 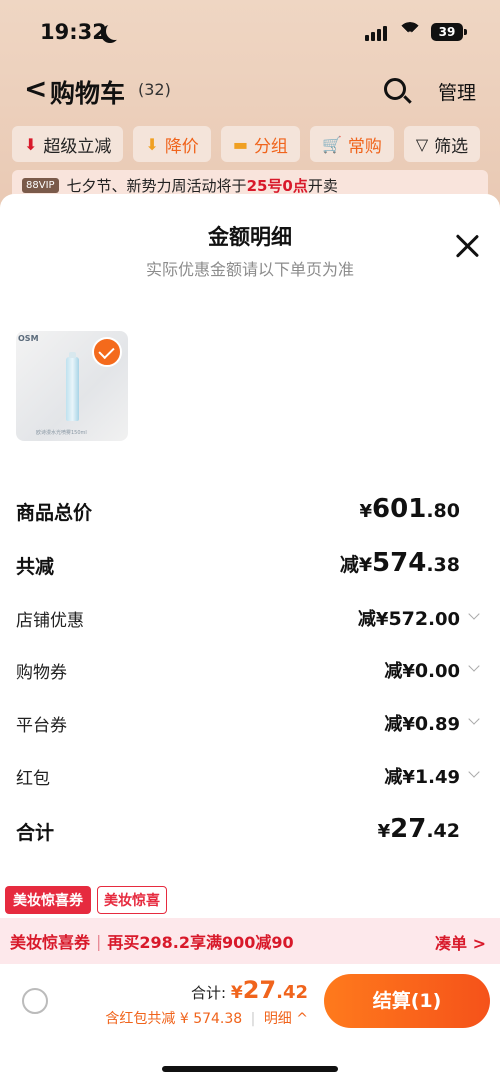 What do you see at coordinates (77, 146) in the screenshot?
I see `chip-label: 超级立减` at bounding box center [77, 146].